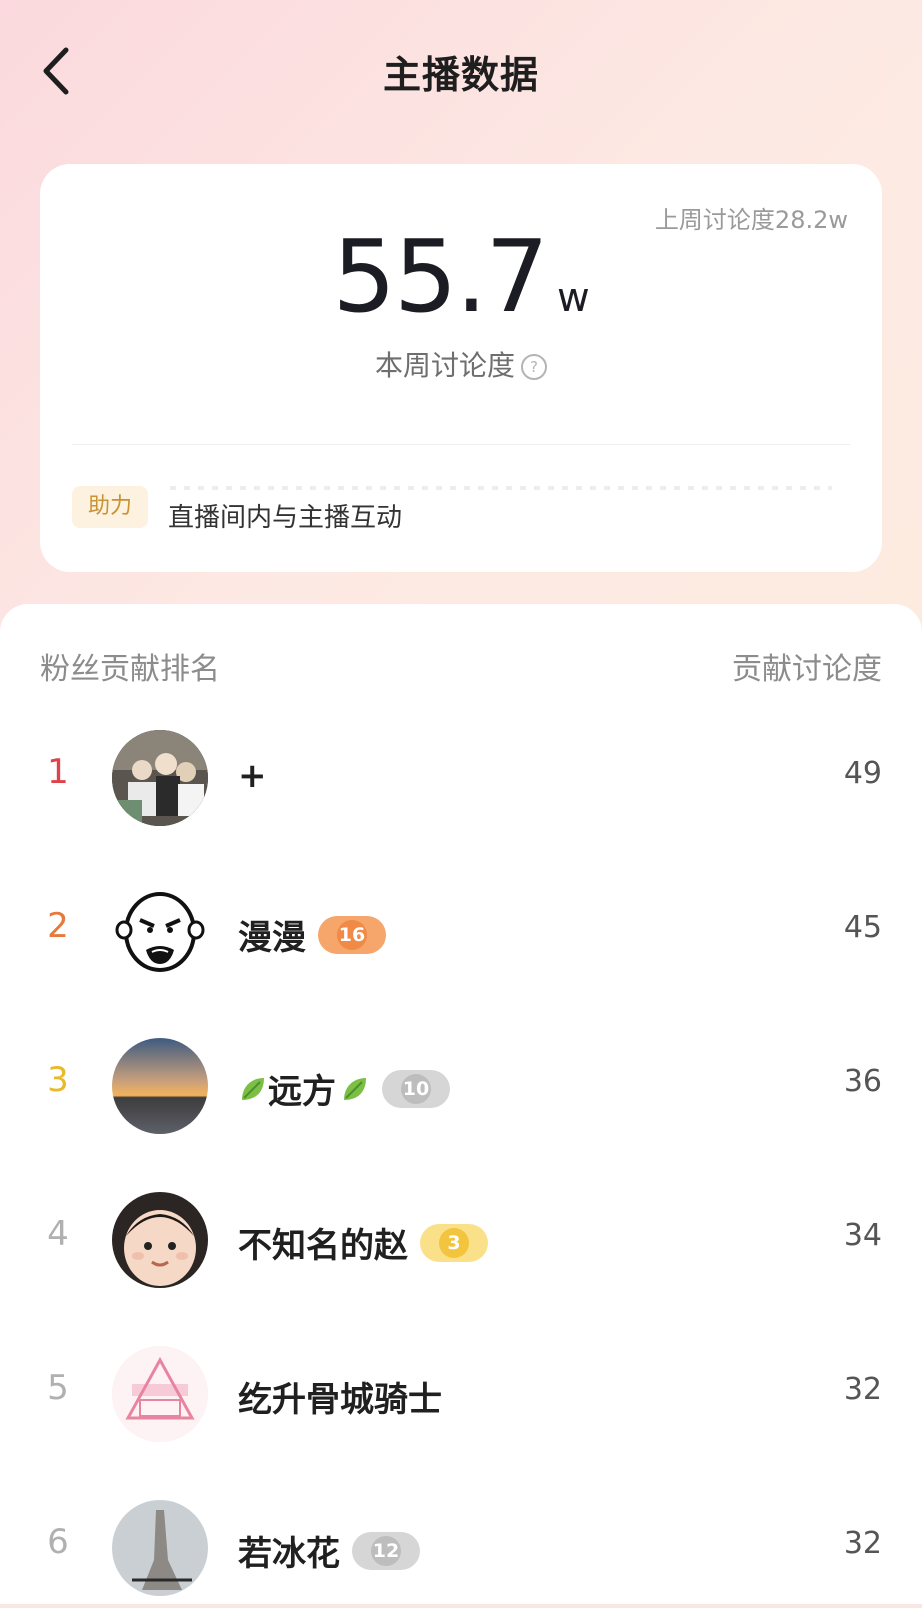 Image resolution: width=922 pixels, height=1608 pixels. What do you see at coordinates (110, 507) in the screenshot?
I see `boost-tag: 助力` at bounding box center [110, 507].